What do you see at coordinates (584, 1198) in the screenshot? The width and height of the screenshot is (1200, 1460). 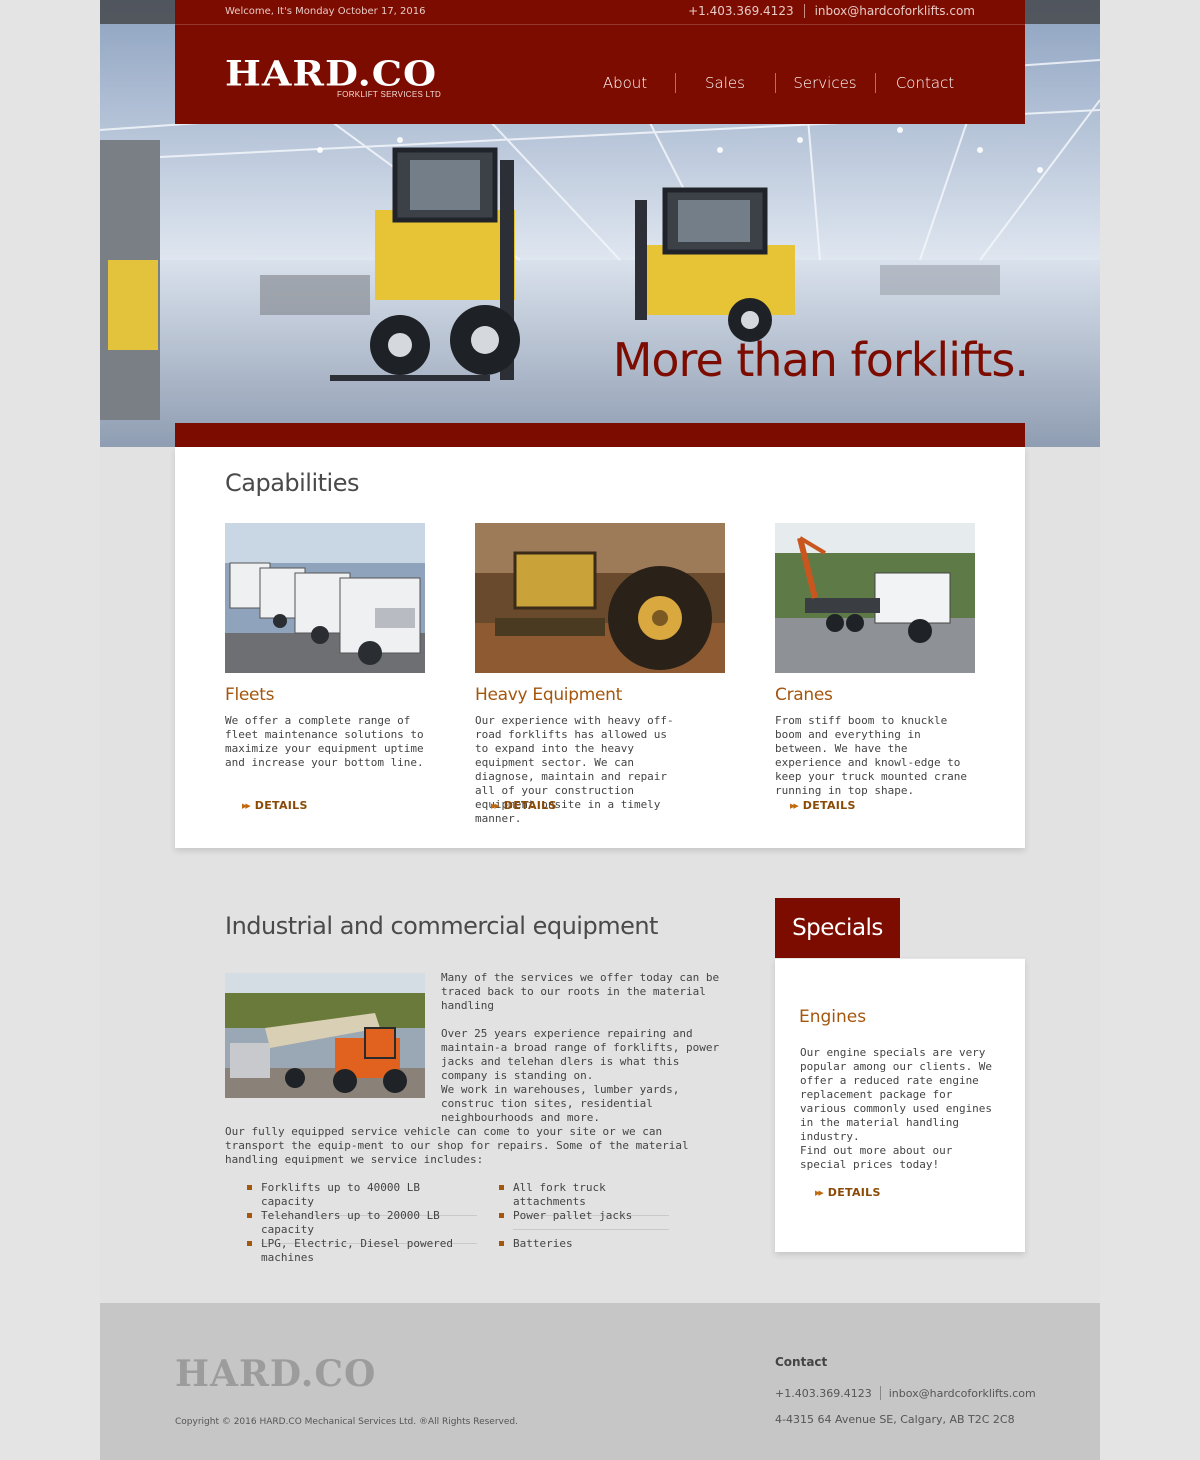 I see `list-item: All fork truck attachments` at bounding box center [584, 1198].